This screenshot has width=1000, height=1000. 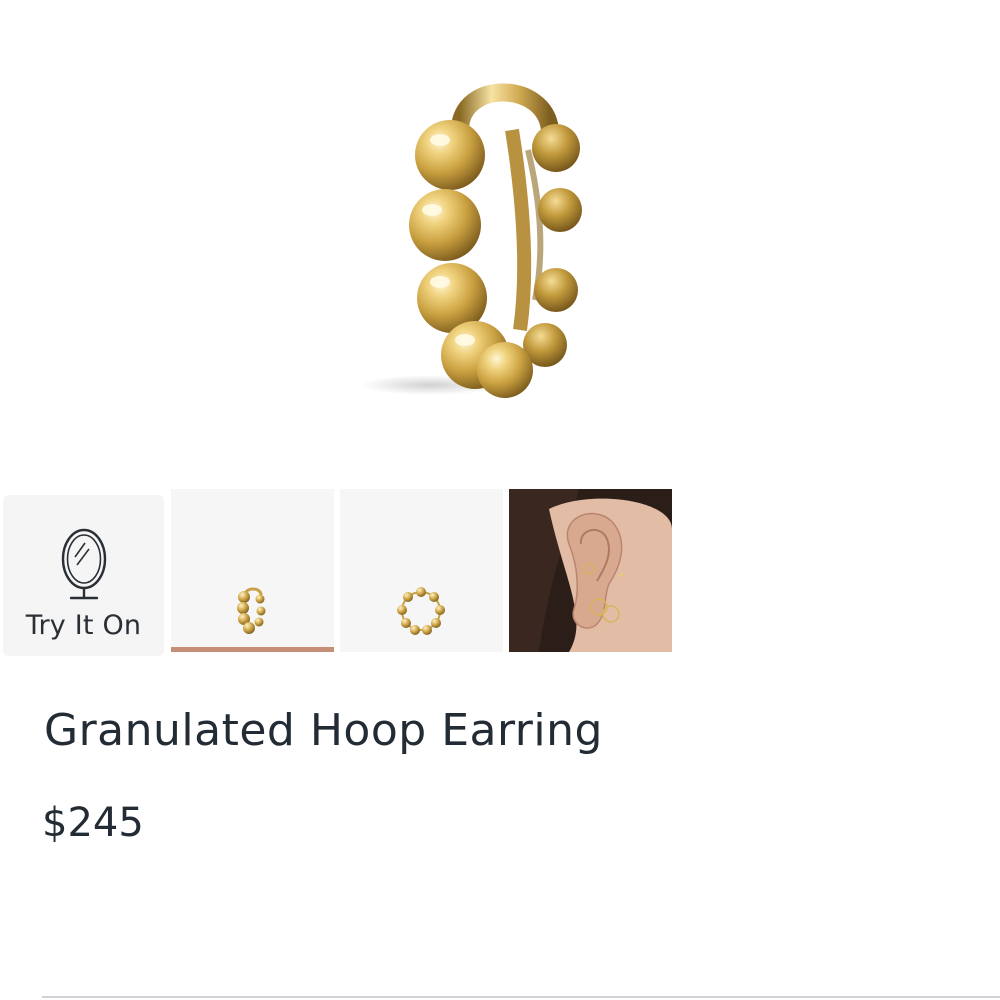 I want to click on thumbnail-hoop-front, so click(x=421, y=570).